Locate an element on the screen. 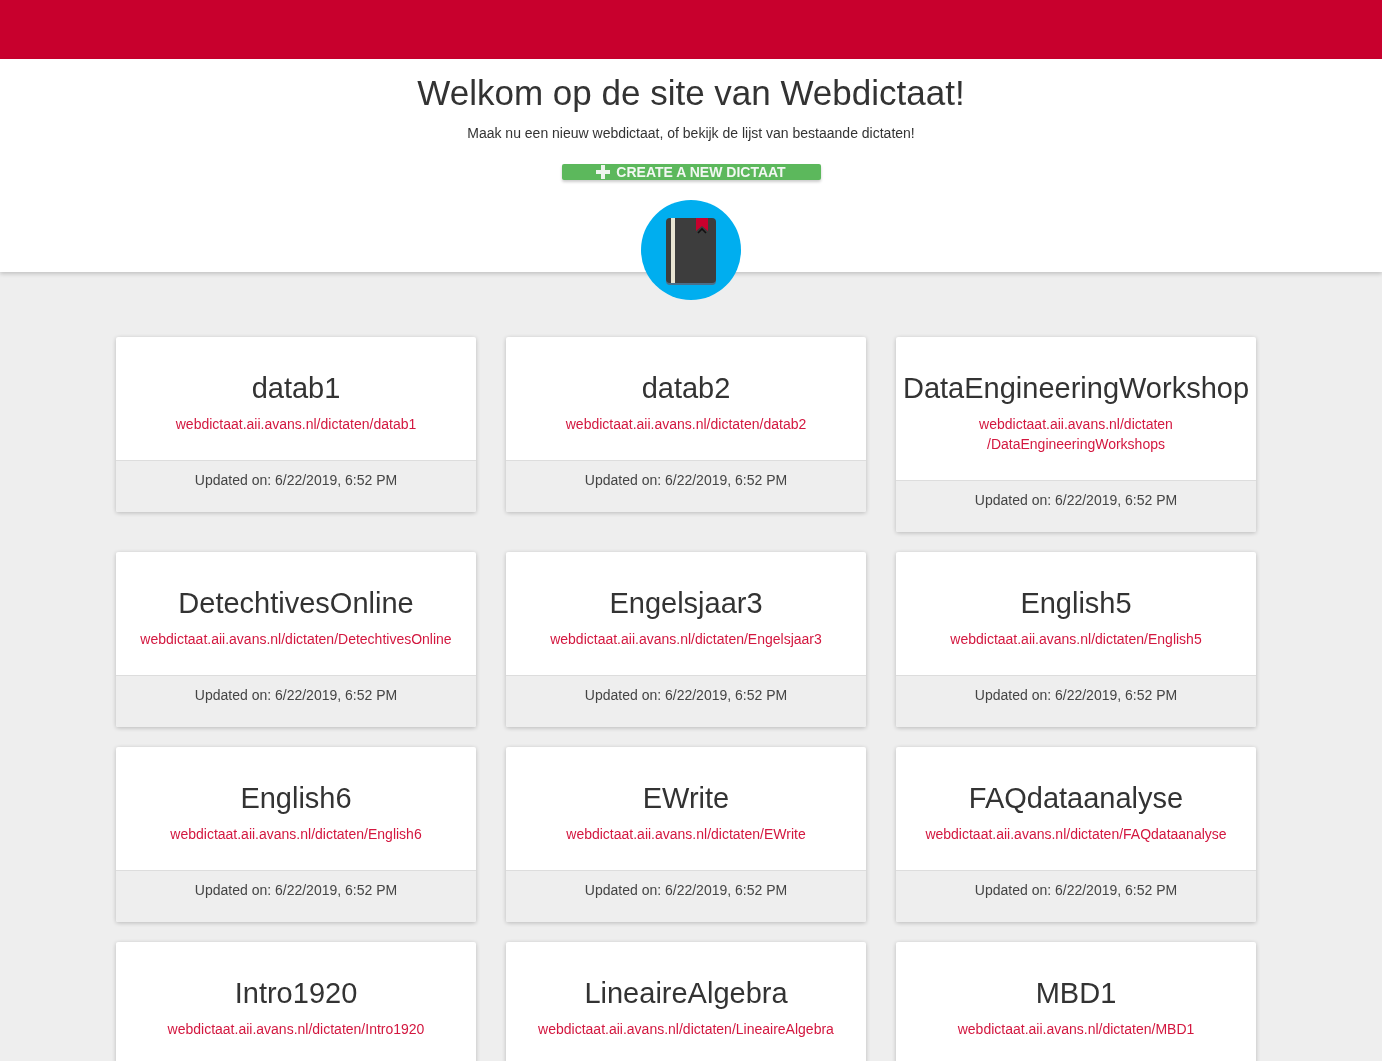 The width and height of the screenshot is (1382, 1061). card-title: Intro1920 is located at coordinates (296, 993).